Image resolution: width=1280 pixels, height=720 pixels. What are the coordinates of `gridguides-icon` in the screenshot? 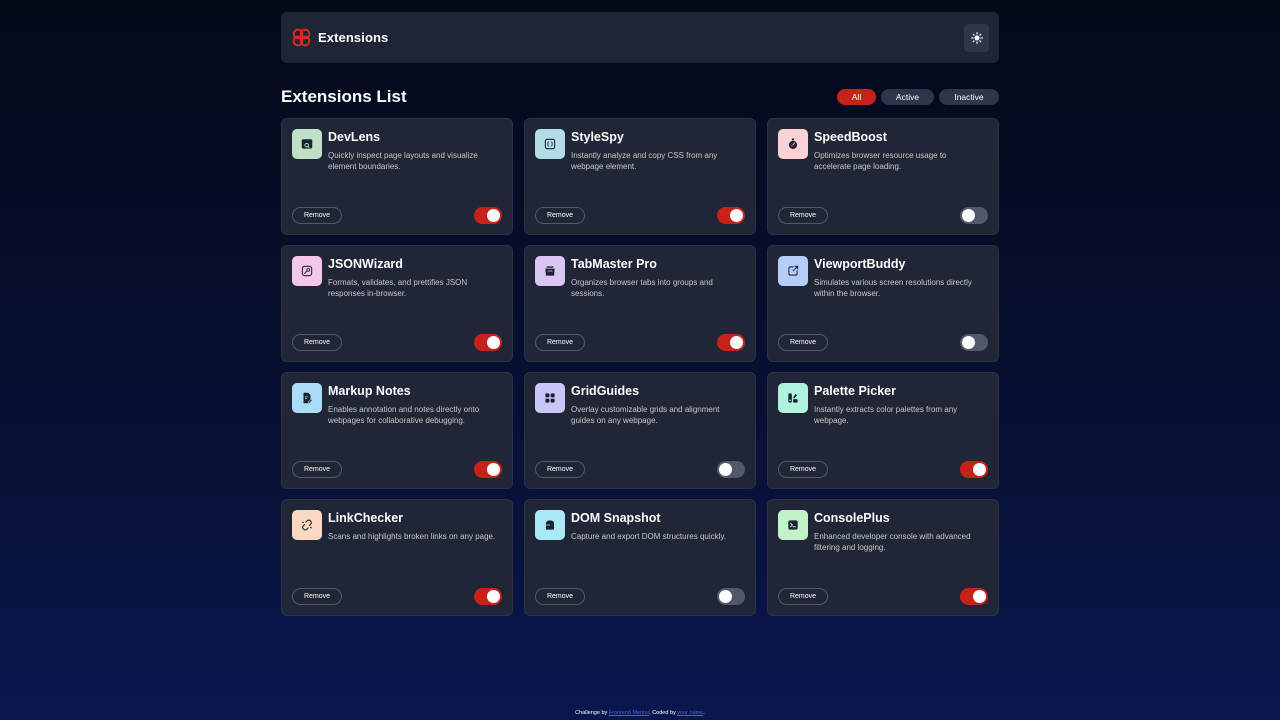 It's located at (550, 398).